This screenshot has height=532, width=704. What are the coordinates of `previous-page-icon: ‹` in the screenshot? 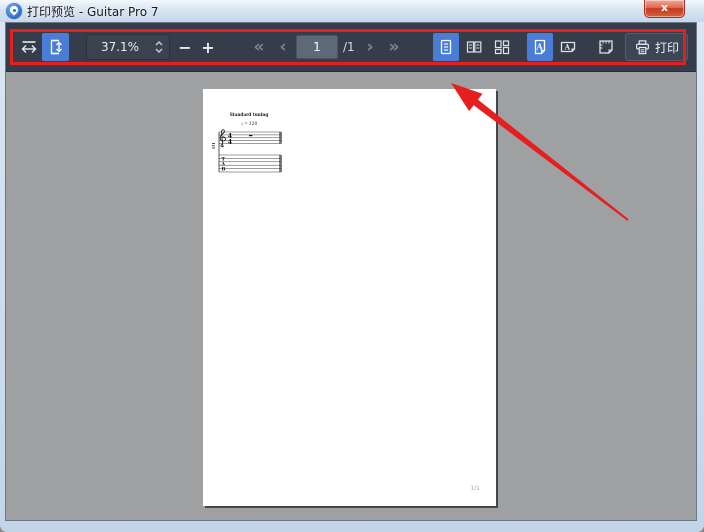 It's located at (283, 47).